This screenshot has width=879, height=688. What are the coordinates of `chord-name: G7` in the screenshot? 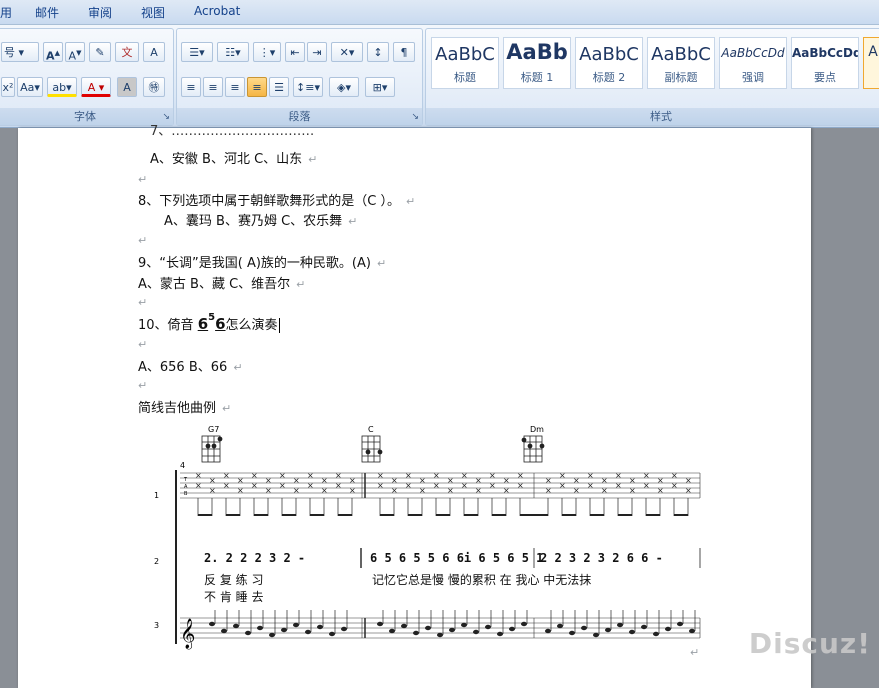 It's located at (213, 429).